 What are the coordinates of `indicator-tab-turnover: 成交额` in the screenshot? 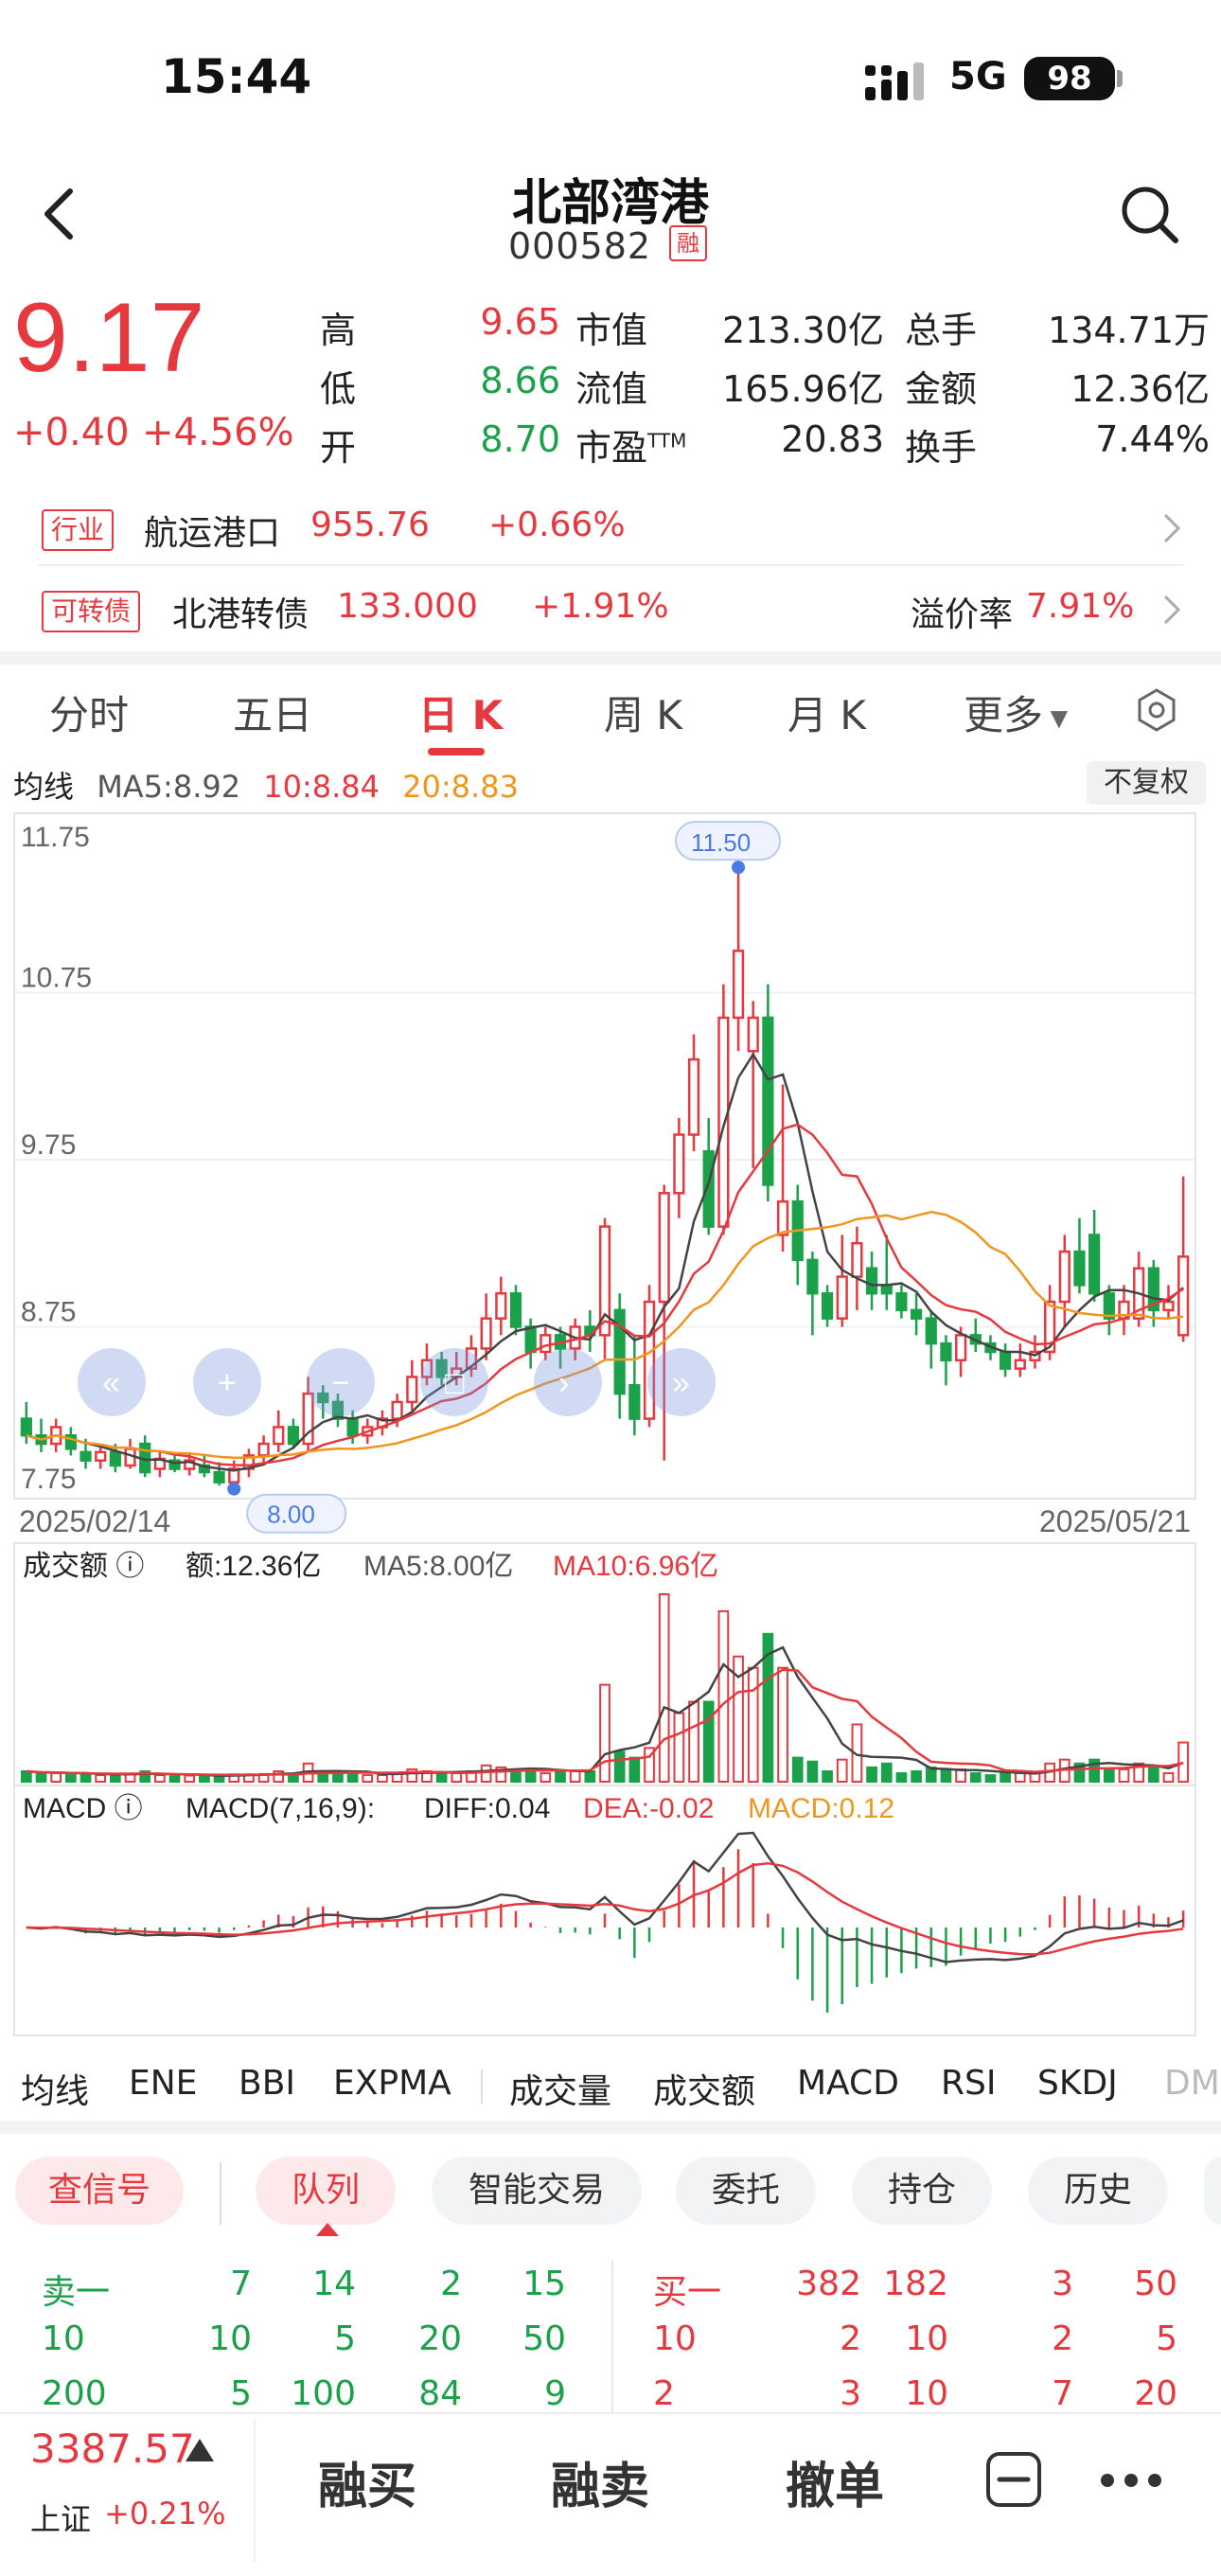 It's located at (704, 2089).